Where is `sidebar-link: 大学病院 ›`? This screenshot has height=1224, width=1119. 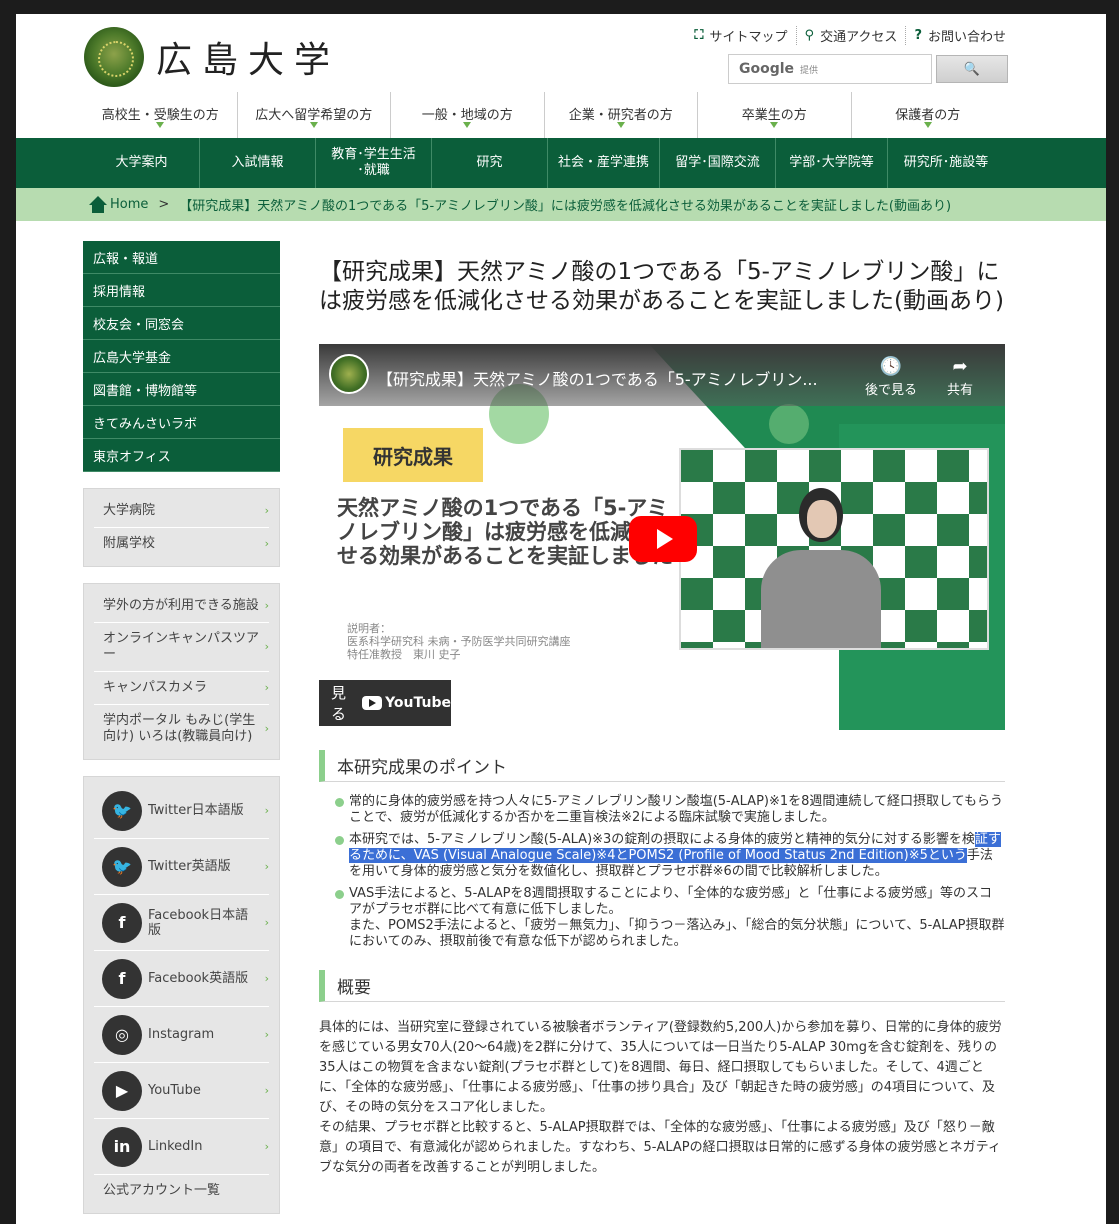
sidebar-link: 大学病院 › is located at coordinates (181, 511).